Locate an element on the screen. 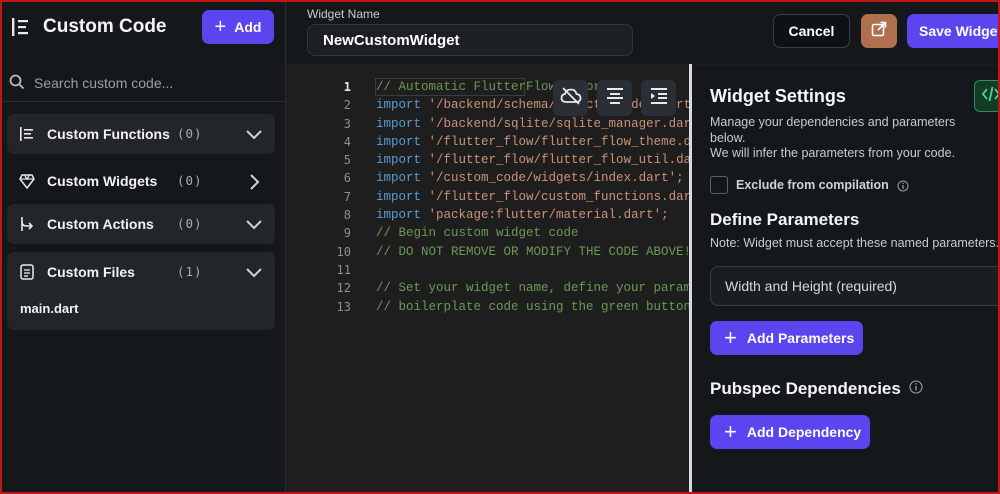 The image size is (1000, 494). line-number: 3 is located at coordinates (347, 123).